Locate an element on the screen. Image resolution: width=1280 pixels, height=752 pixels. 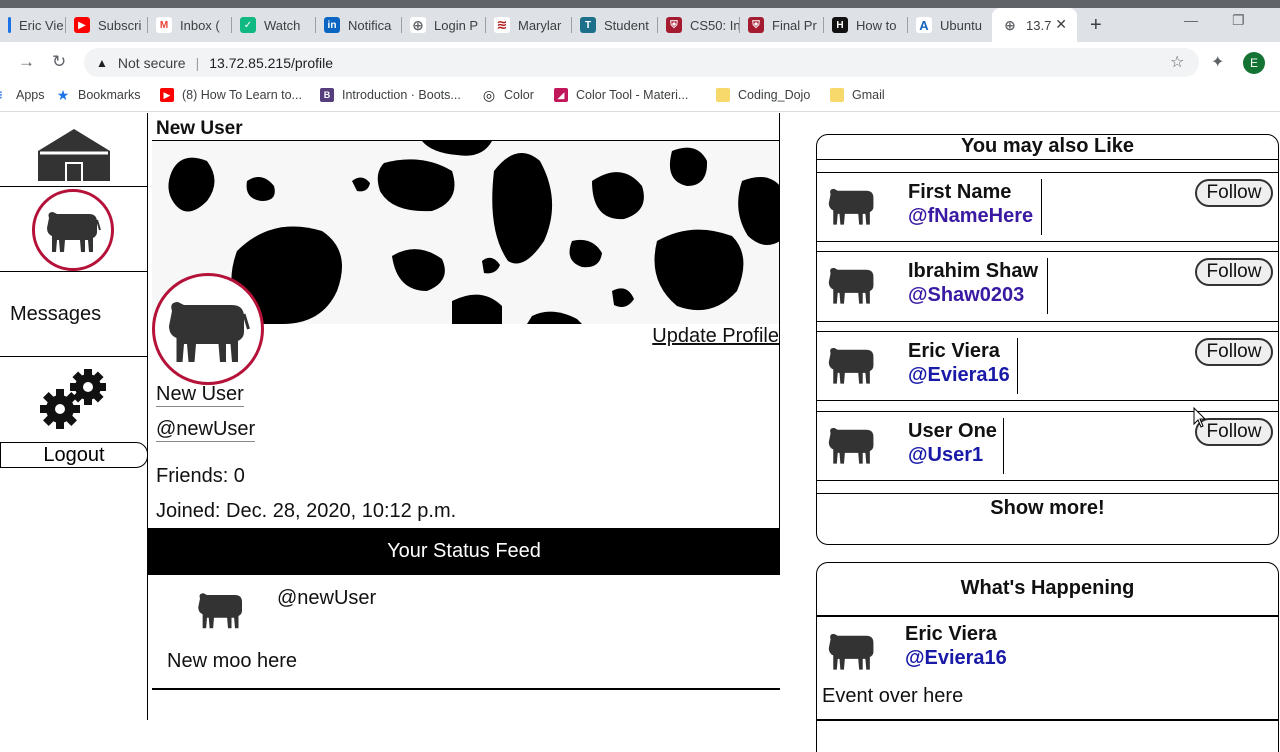
bookmark-label: Coding_Dojo is located at coordinates (774, 95).